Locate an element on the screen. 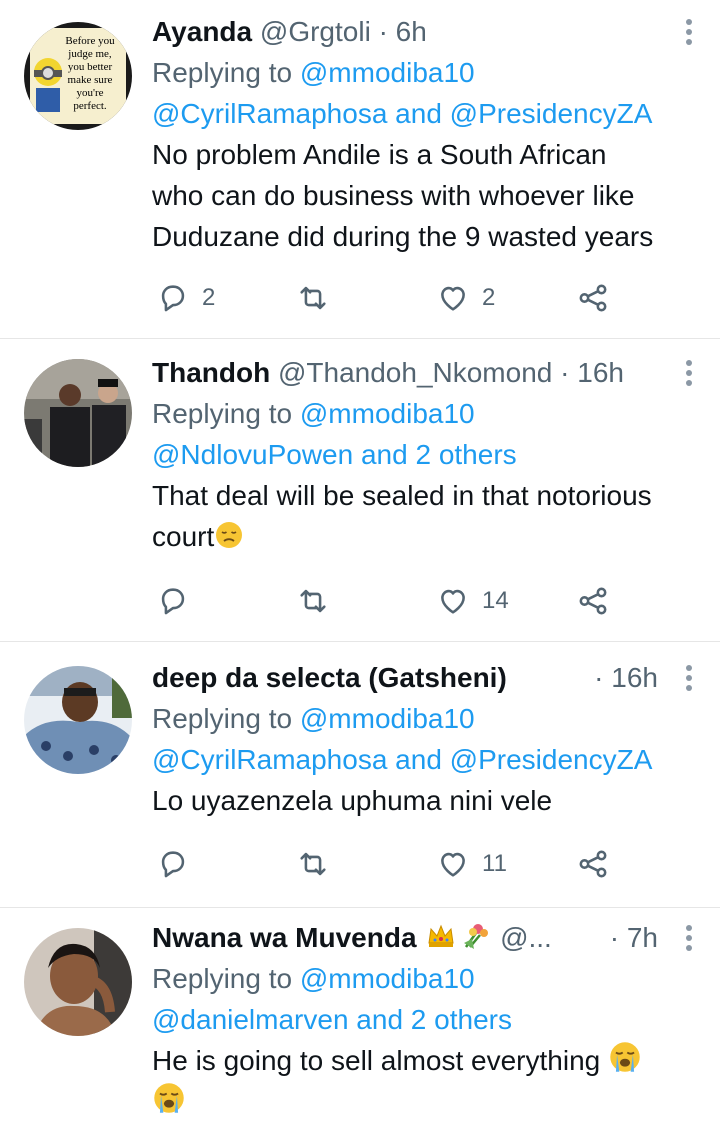 This screenshot has height=1134, width=720. tweet-text: Lo uyazenzela uphuma nini vele is located at coordinates (426, 800).